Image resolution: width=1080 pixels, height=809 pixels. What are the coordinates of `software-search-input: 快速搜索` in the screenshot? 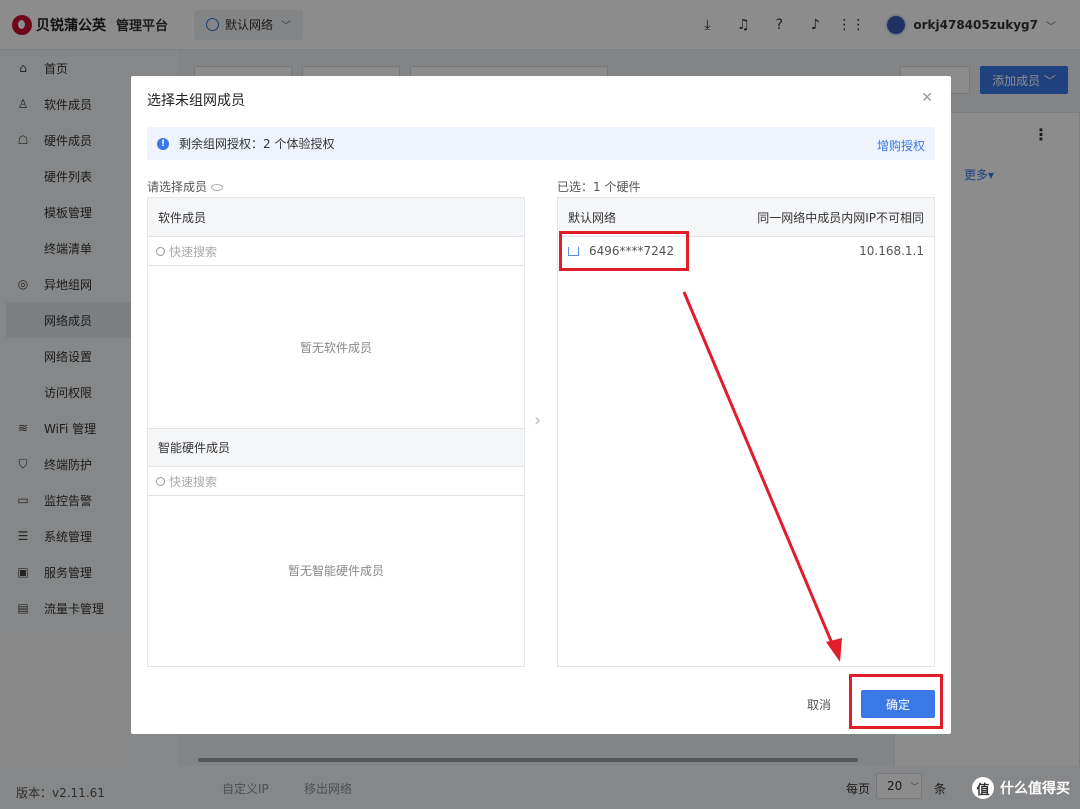 It's located at (336, 251).